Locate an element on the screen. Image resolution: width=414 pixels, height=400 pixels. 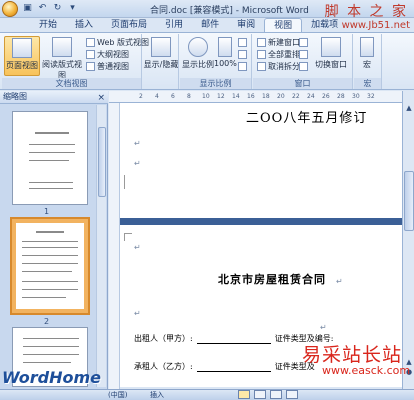
arrange-all-button: 全部重排 is located at coordinates (278, 54).